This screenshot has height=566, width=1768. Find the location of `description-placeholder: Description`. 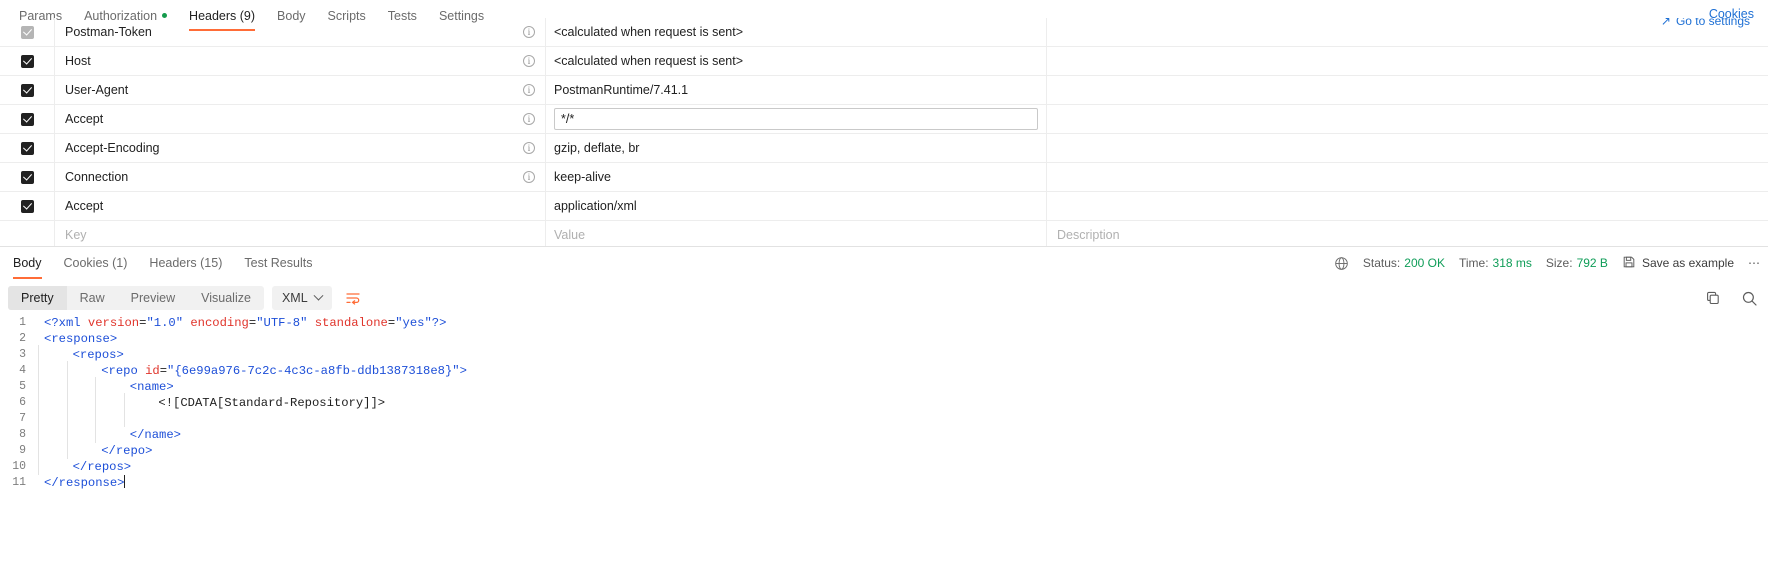

description-placeholder: Description is located at coordinates (1088, 235).